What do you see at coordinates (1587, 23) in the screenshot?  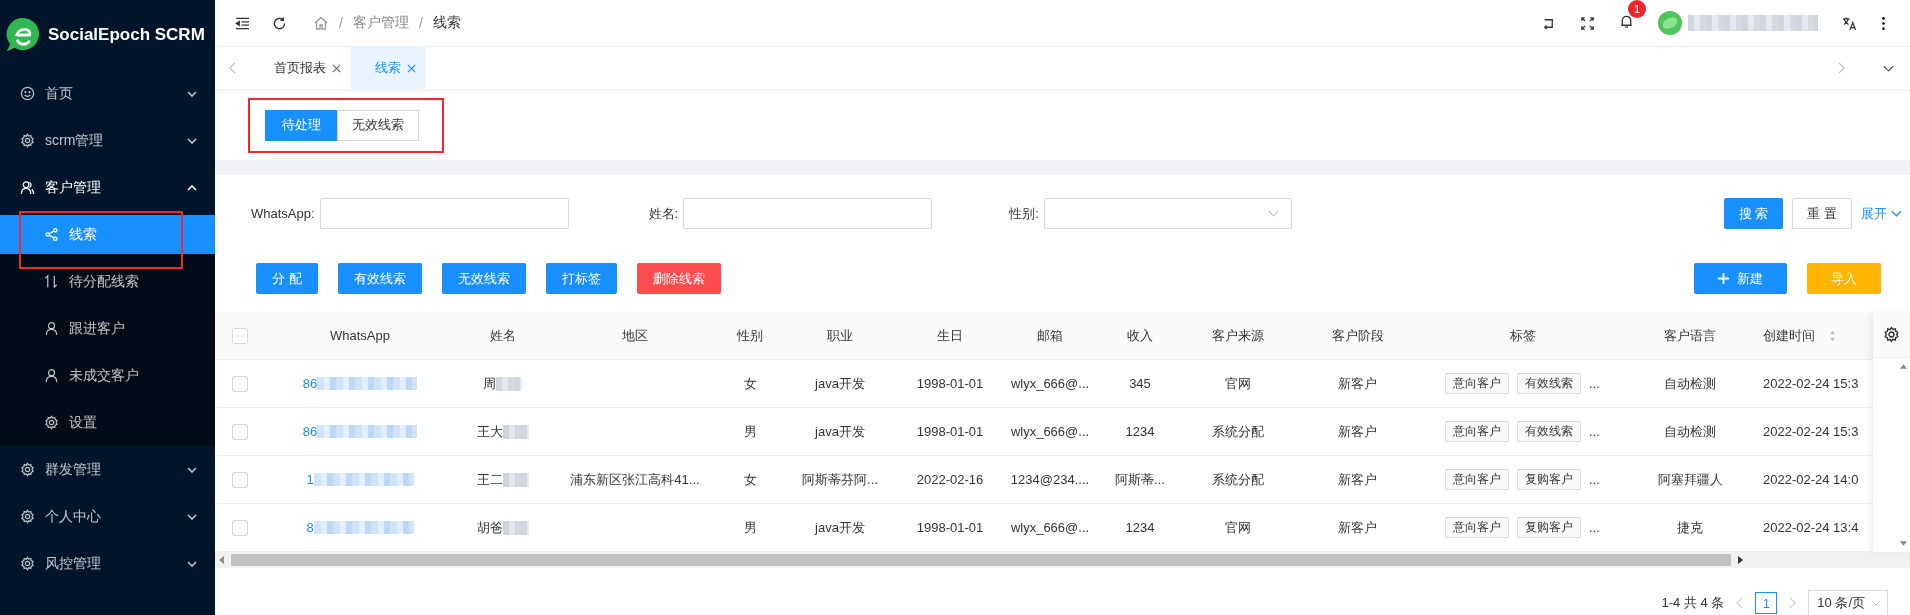 I see `fullscreen-icon` at bounding box center [1587, 23].